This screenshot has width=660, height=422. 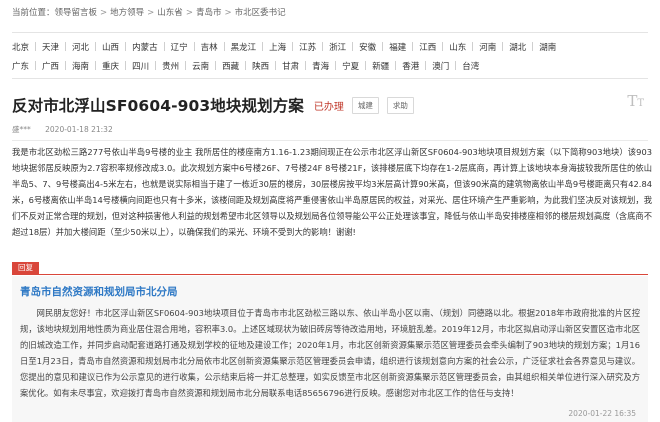 I want to click on region-link: 北京, so click(x=20, y=47).